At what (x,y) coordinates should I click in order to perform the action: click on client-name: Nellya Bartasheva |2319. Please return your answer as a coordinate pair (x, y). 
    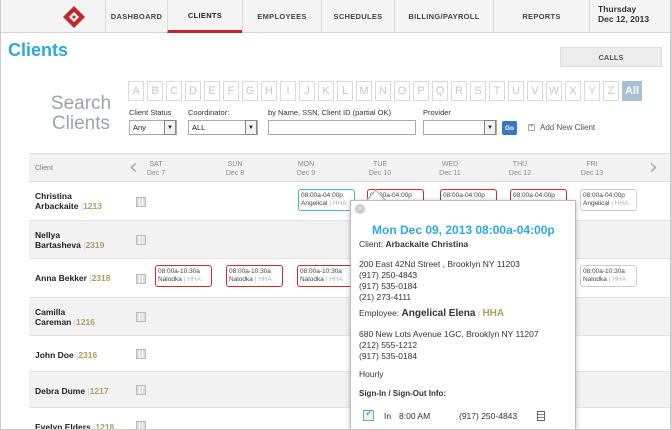
    Looking at the image, I should click on (69, 240).